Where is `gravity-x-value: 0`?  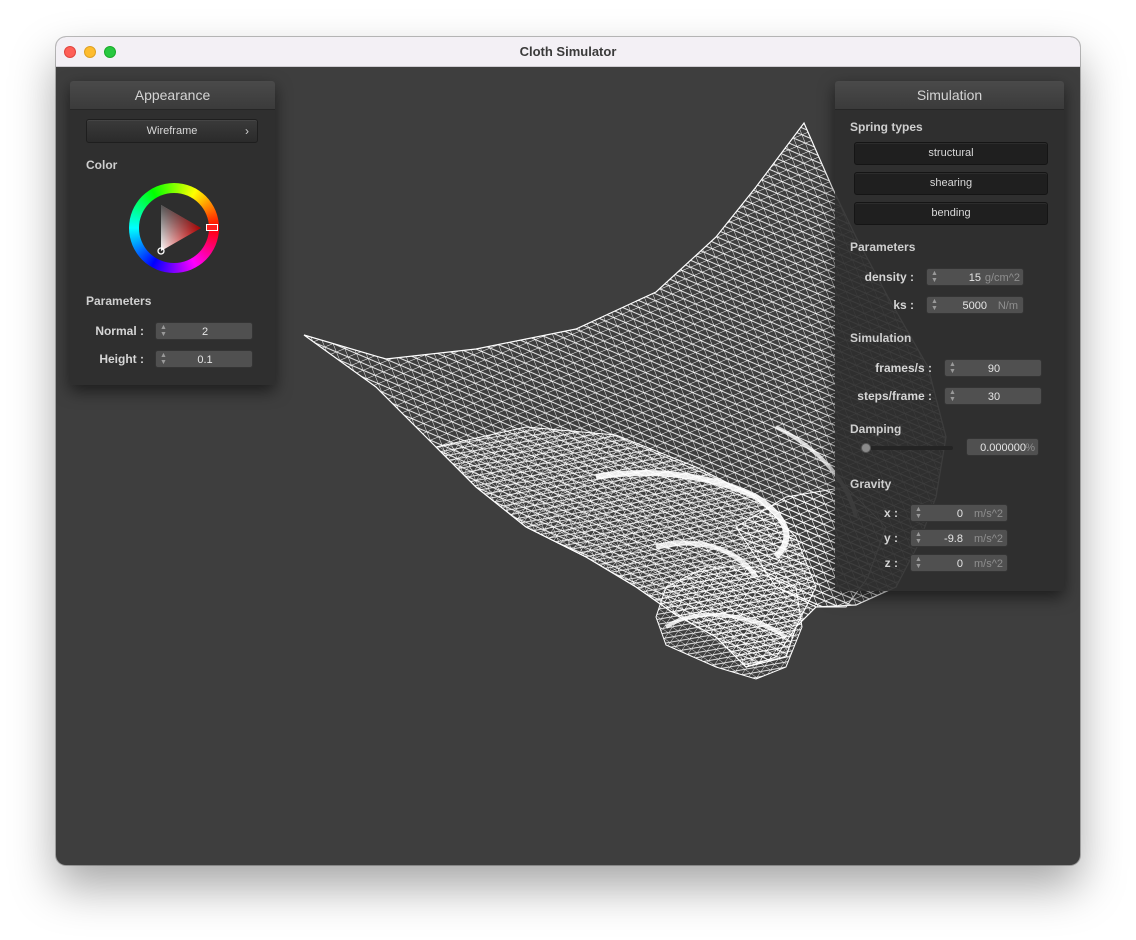 gravity-x-value: 0 is located at coordinates (959, 514).